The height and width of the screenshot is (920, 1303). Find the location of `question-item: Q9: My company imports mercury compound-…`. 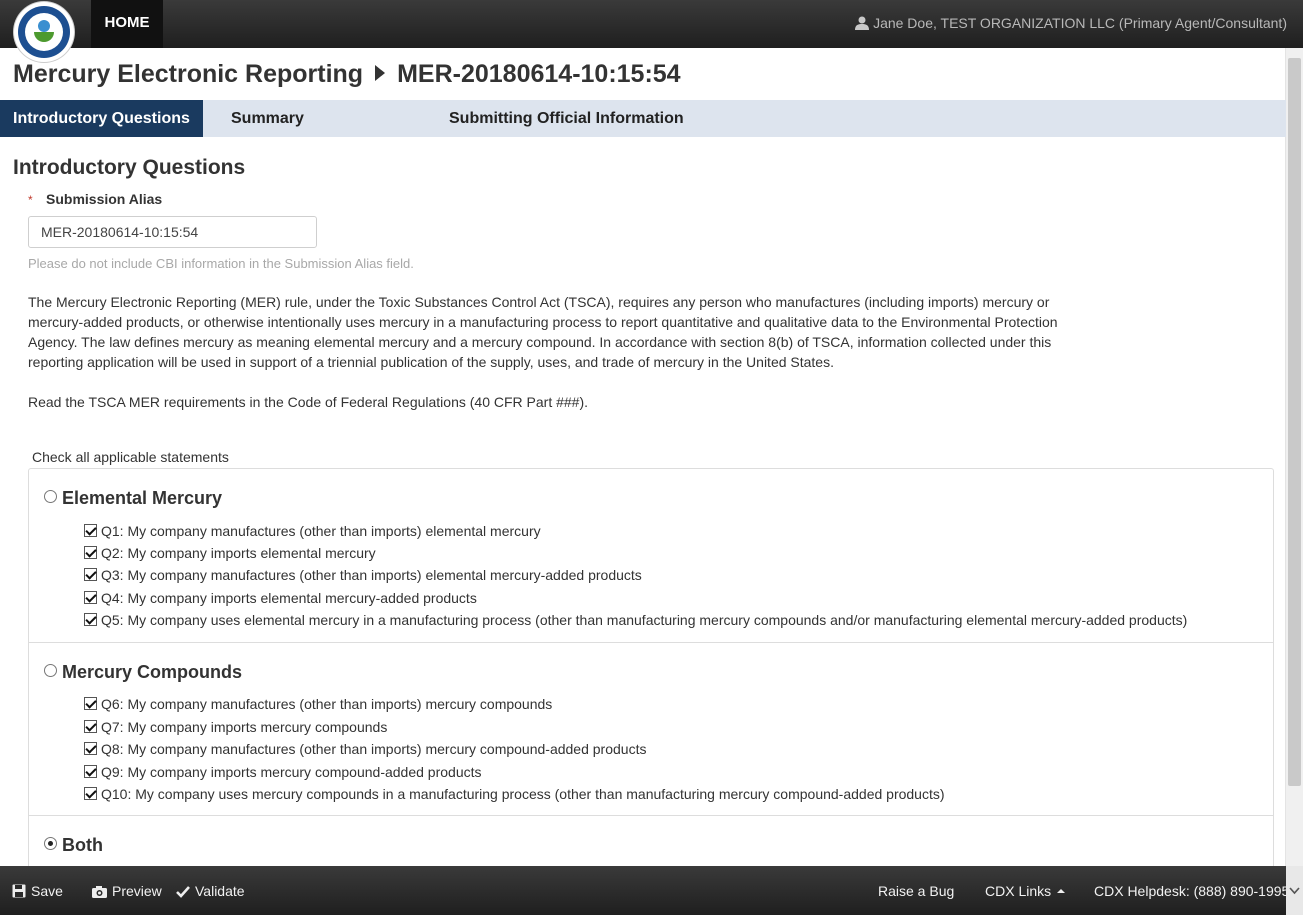

question-item: Q9: My company imports mercury compound-… is located at coordinates (283, 774).